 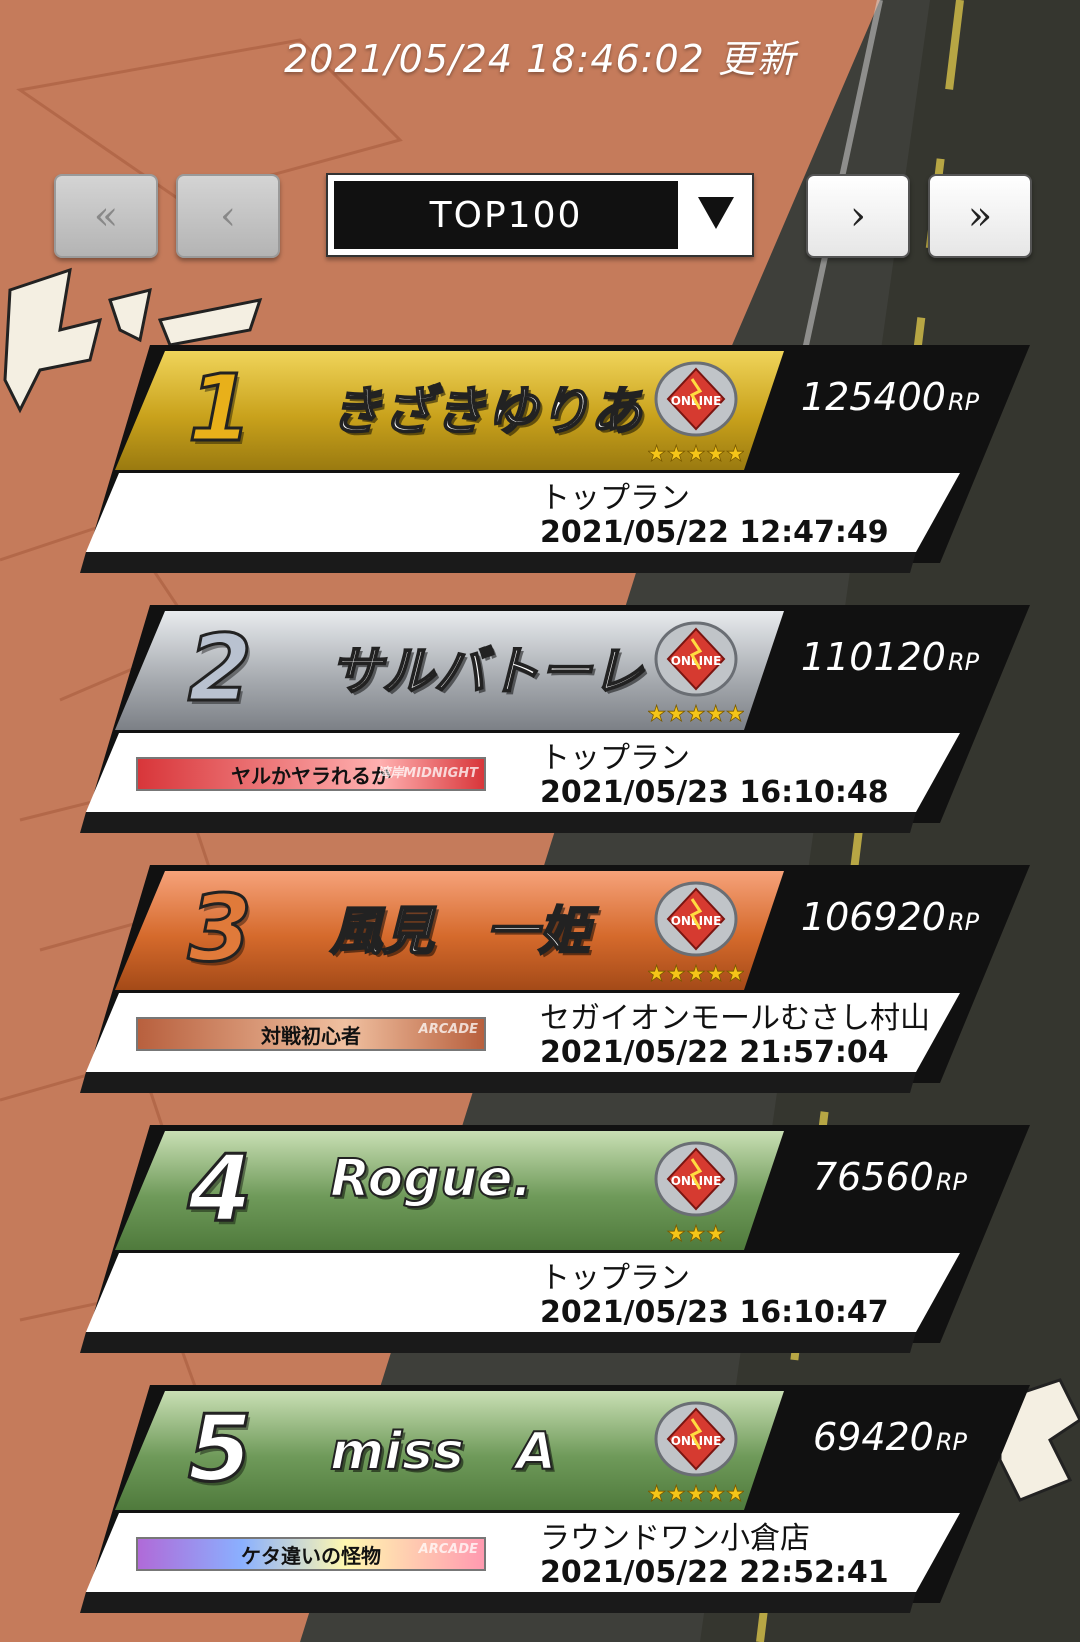 What do you see at coordinates (890, 1177) in the screenshot?
I see `rating-points: 76560RP` at bounding box center [890, 1177].